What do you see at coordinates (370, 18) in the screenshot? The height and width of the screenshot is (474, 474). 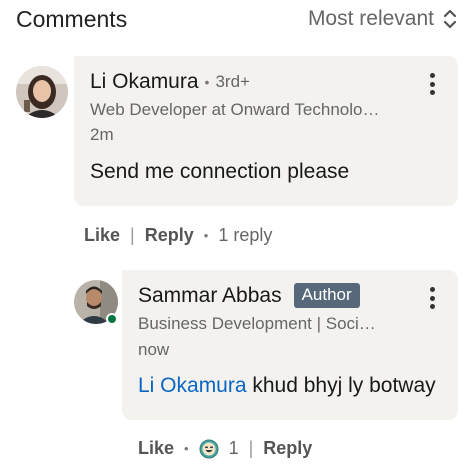 I see `sort-label: Most relevant` at bounding box center [370, 18].